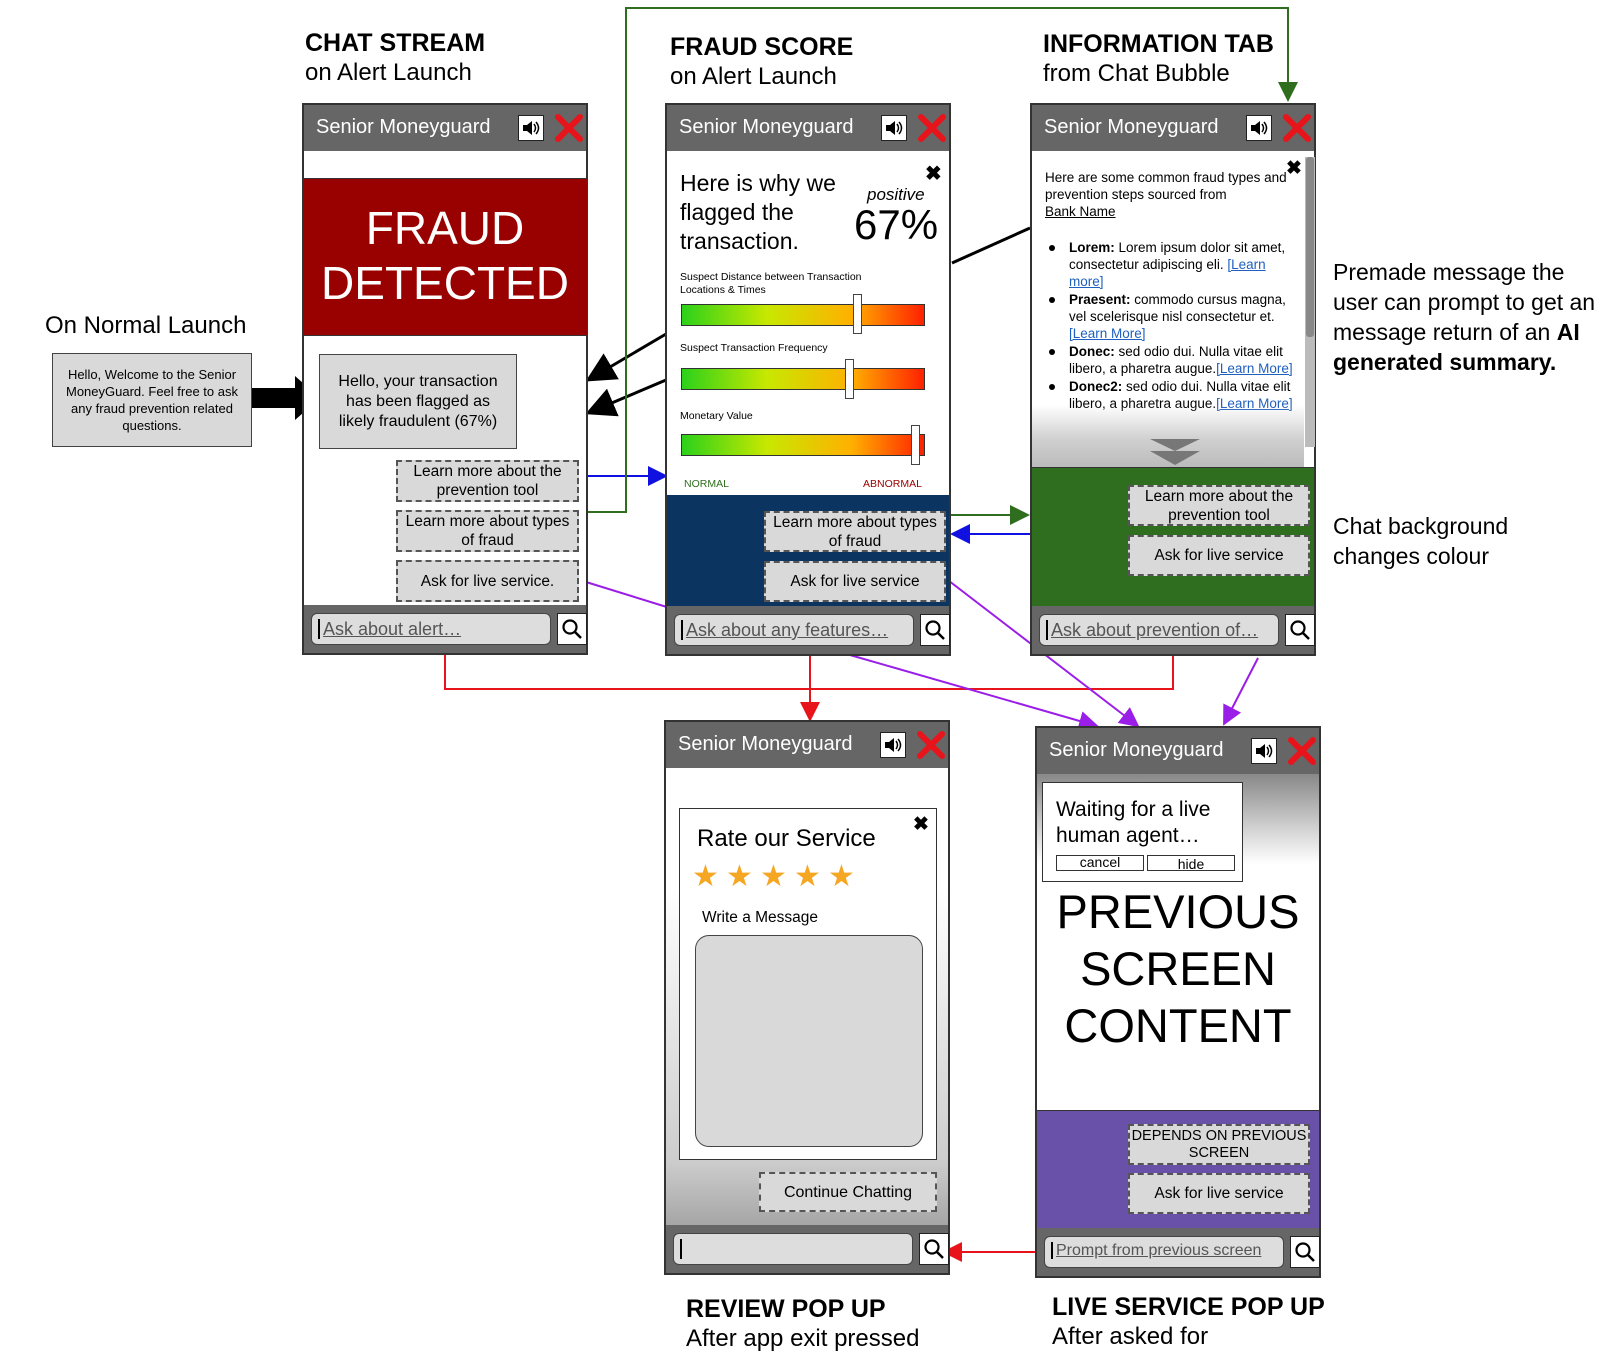 This screenshot has height=1365, width=1614. I want to click on item-term: Donec2:, so click(1096, 386).